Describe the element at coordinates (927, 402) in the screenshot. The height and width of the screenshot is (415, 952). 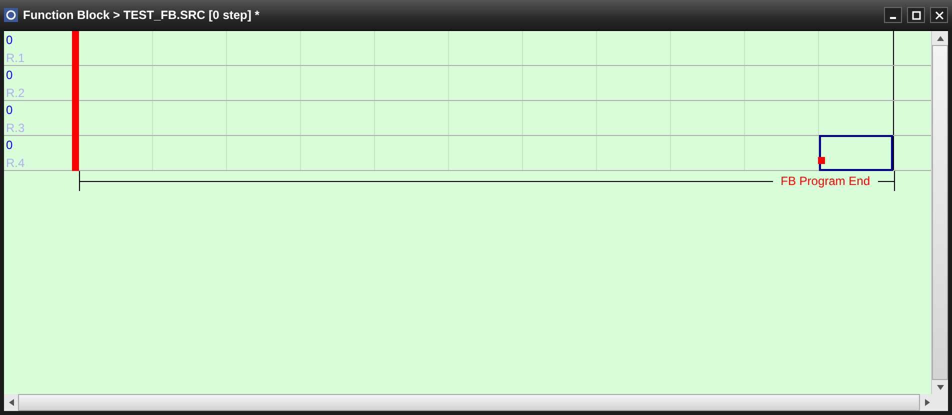
I see `scroll-right-icon` at that location.